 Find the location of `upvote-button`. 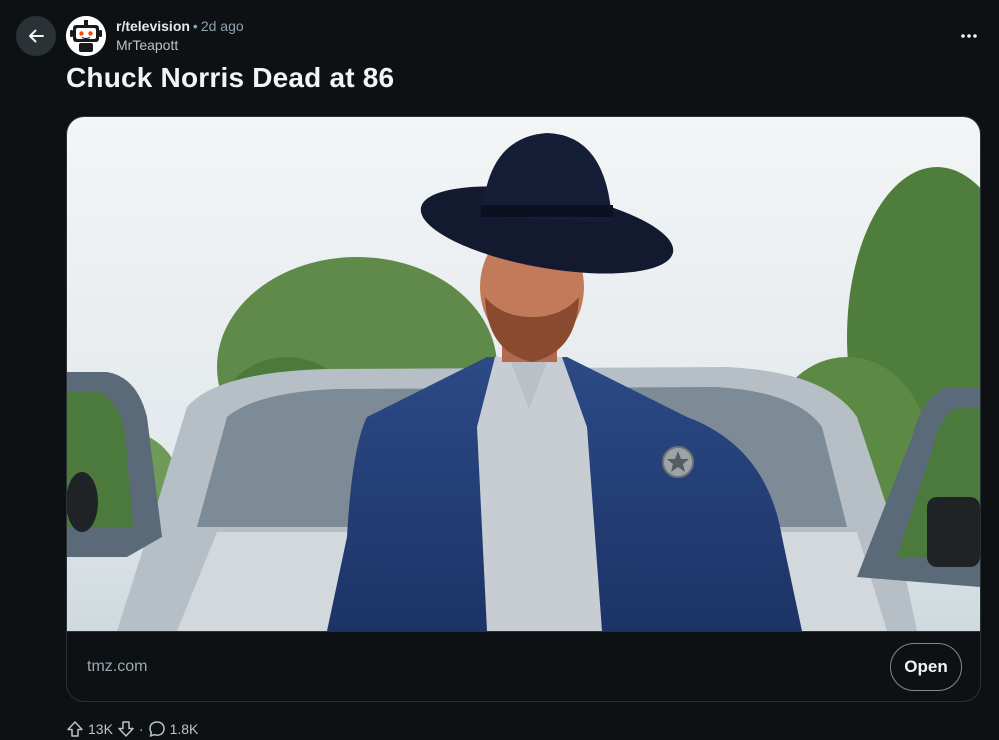

upvote-button is located at coordinates (75, 729).